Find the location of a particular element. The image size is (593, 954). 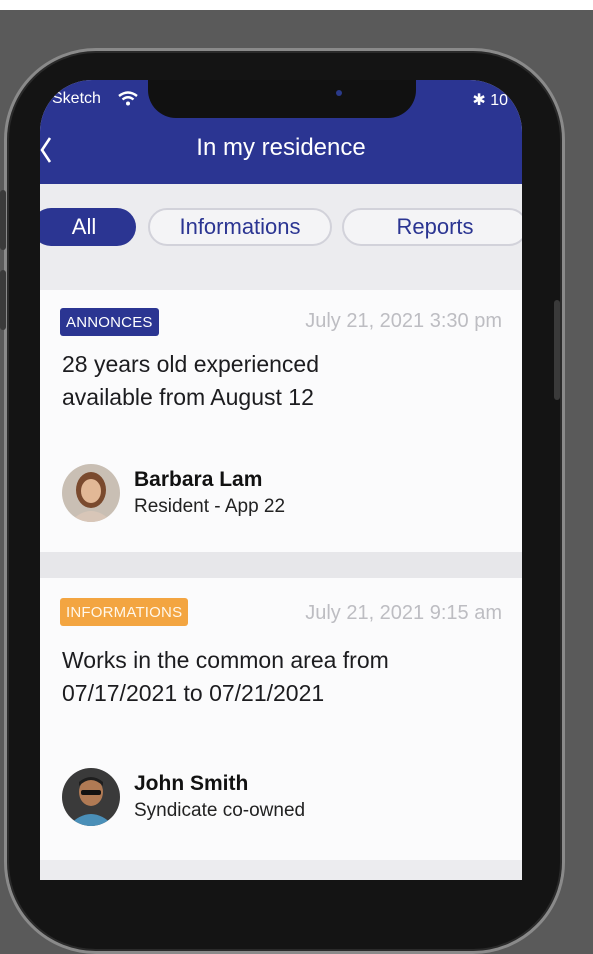

app-header: Sketch ✱ 10 In my residence is located at coordinates (281, 132).